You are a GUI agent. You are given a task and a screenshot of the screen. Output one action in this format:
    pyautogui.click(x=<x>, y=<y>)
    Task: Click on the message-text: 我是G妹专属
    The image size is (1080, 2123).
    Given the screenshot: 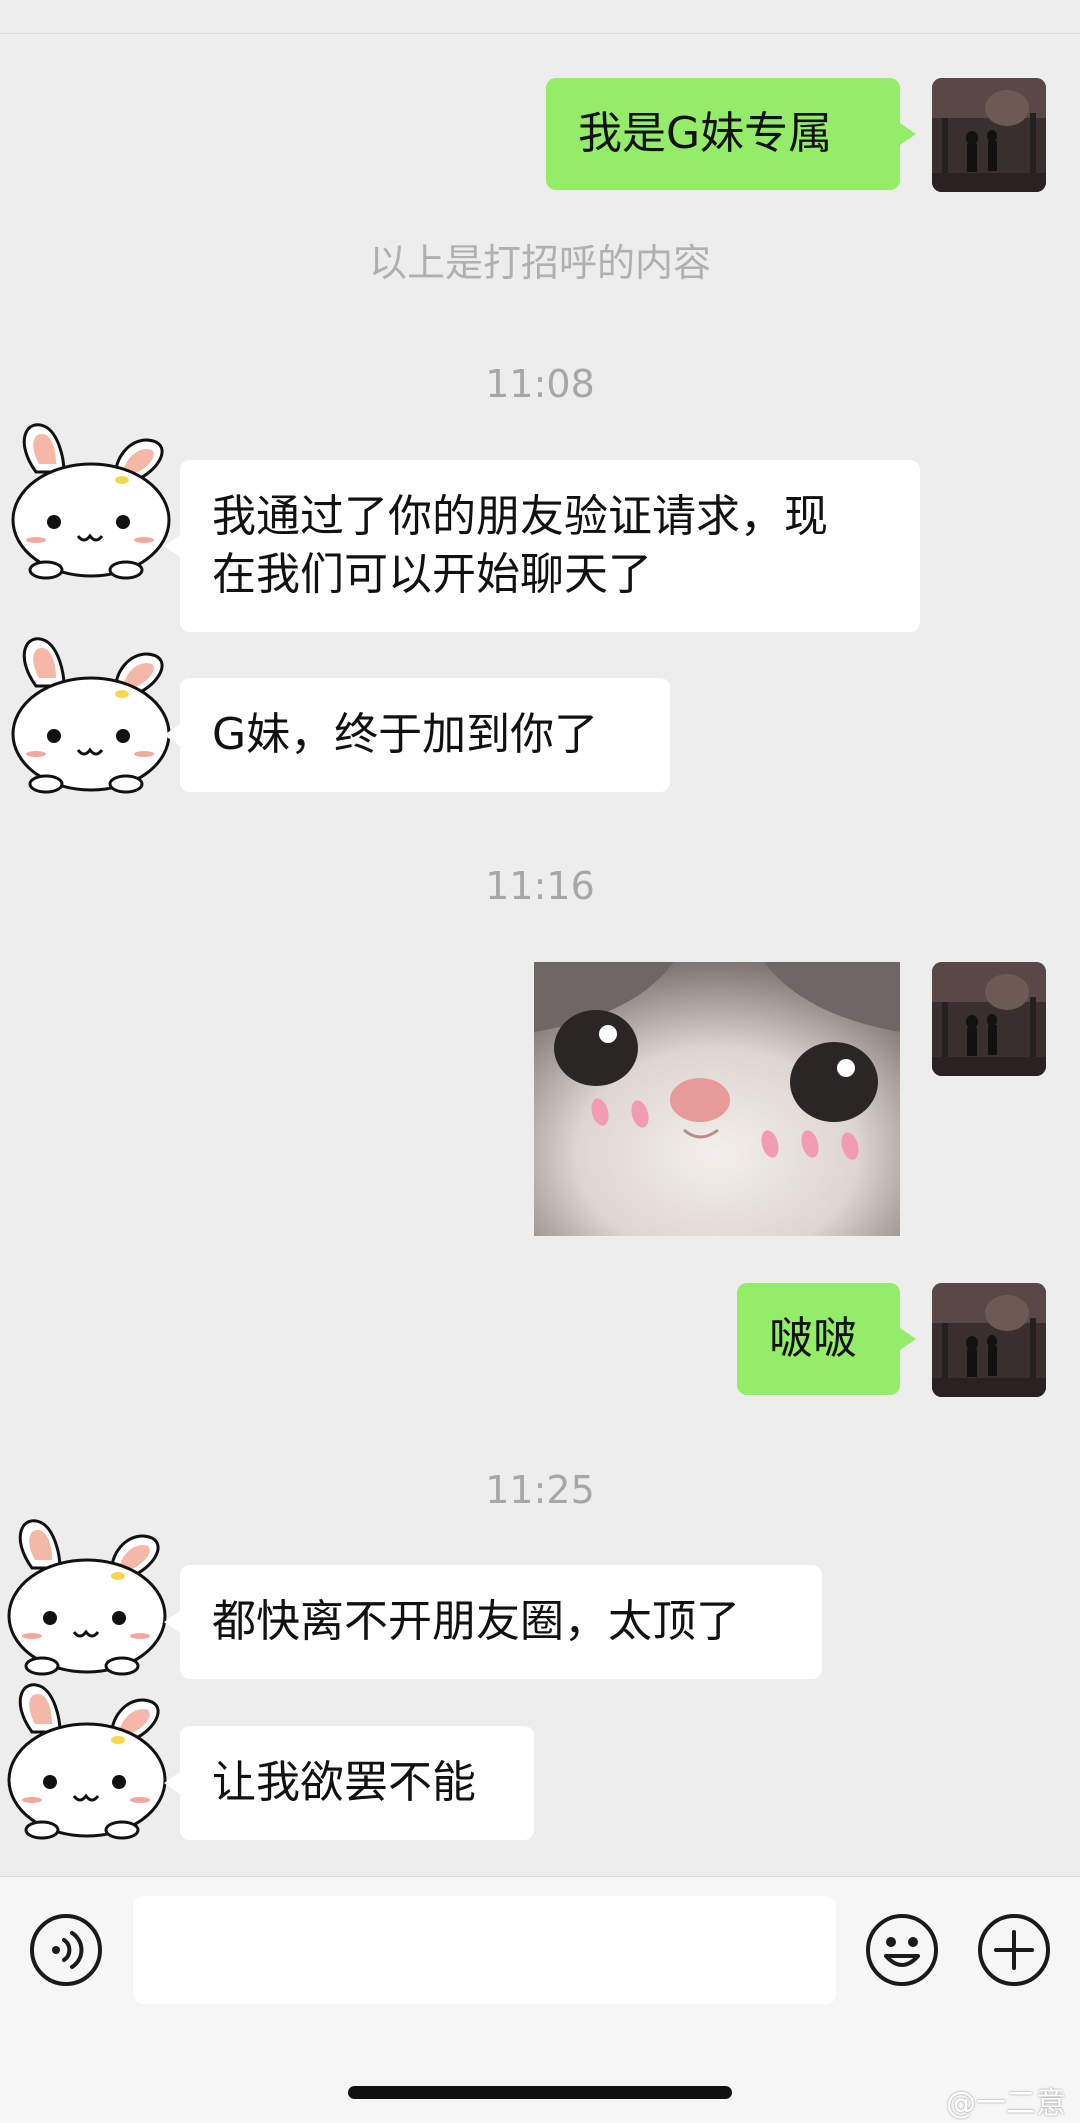 What is the action you would take?
    pyautogui.click(x=705, y=133)
    